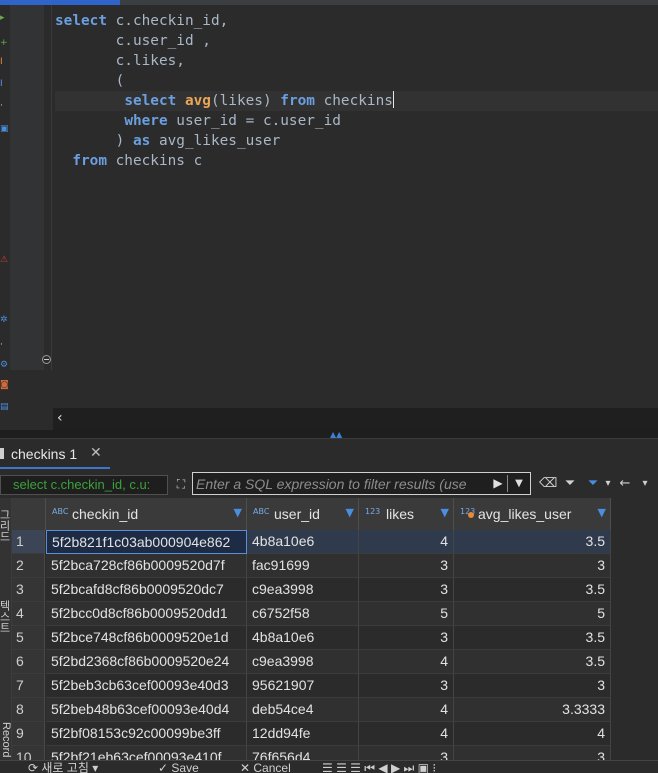  What do you see at coordinates (356, 121) in the screenshot?
I see `code-line: where user_id = c.user_id` at bounding box center [356, 121].